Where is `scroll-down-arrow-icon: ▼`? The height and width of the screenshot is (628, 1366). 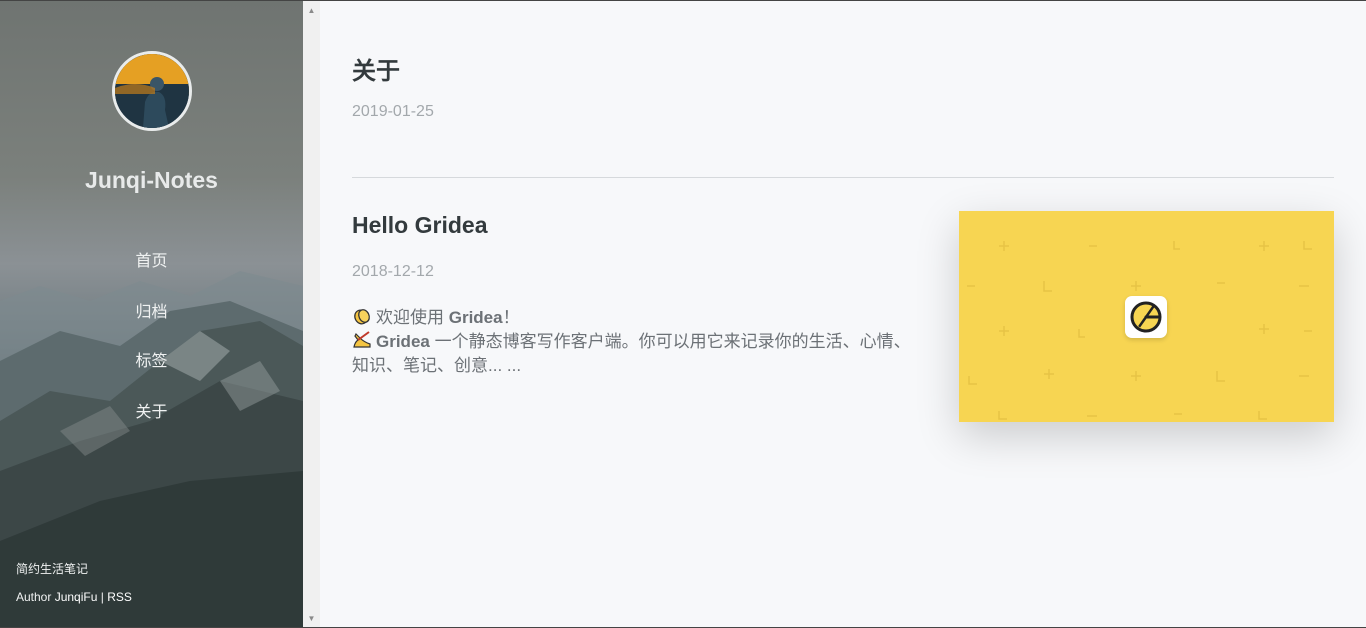 scroll-down-arrow-icon: ▼ is located at coordinates (311, 619).